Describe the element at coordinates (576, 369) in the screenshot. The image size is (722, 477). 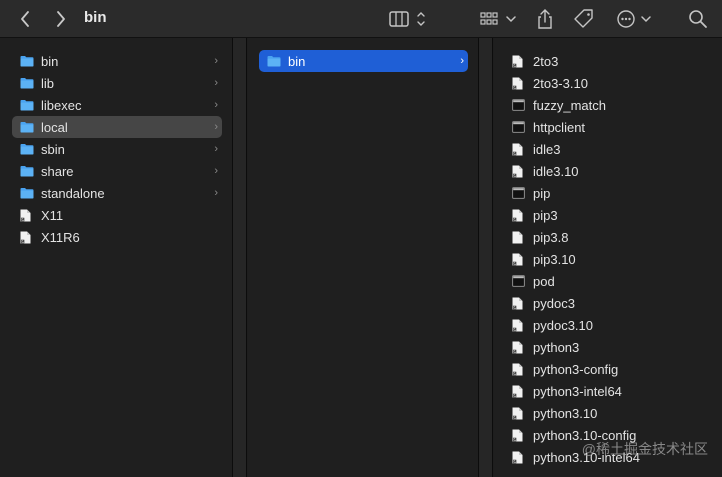
I see `item-label: python3-config` at that location.